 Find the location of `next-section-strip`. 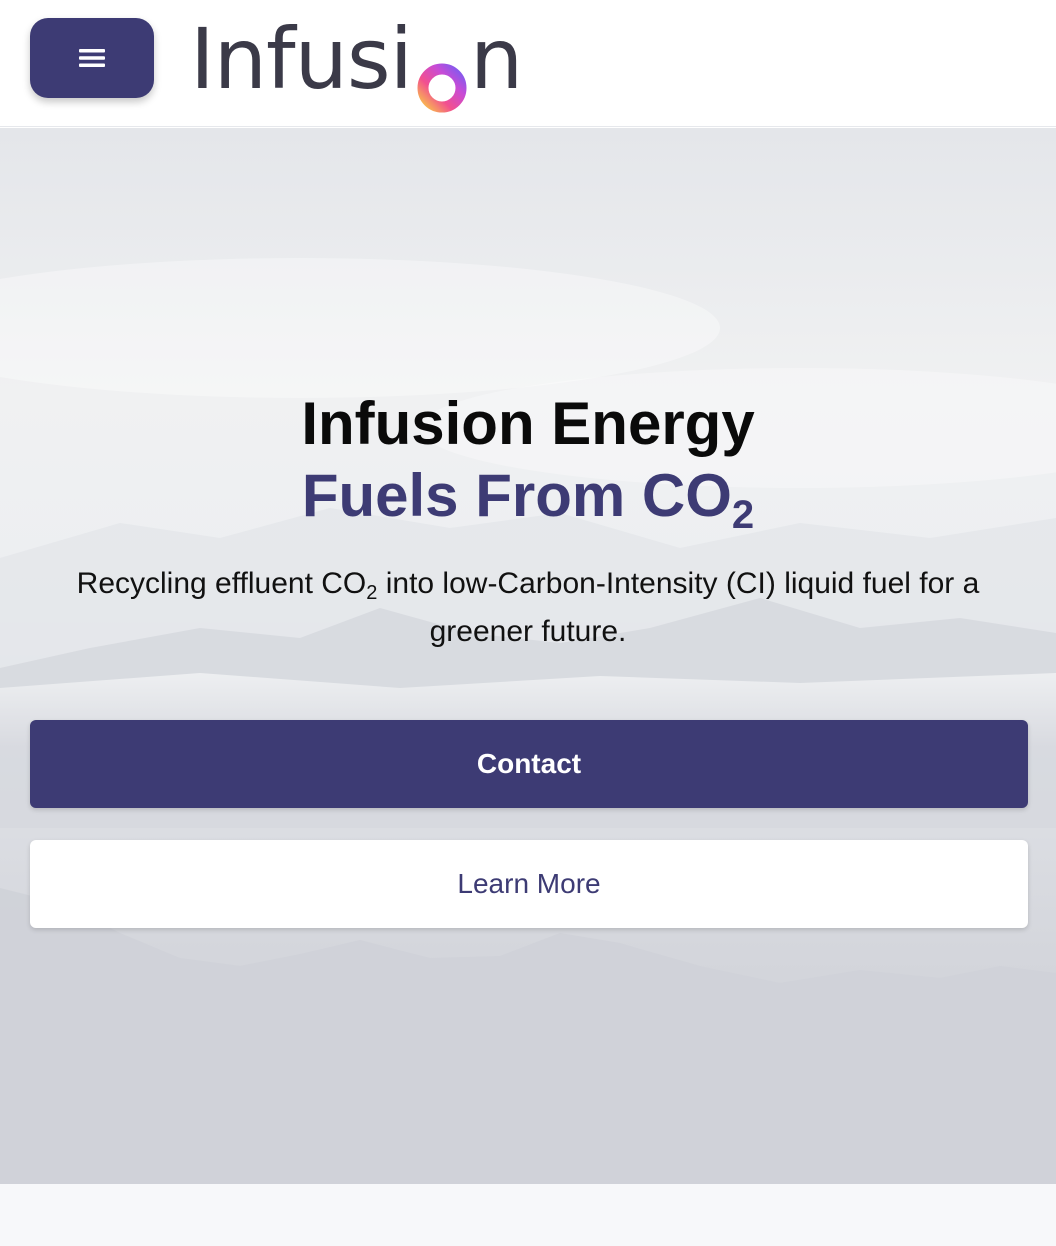

next-section-strip is located at coordinates (528, 1215).